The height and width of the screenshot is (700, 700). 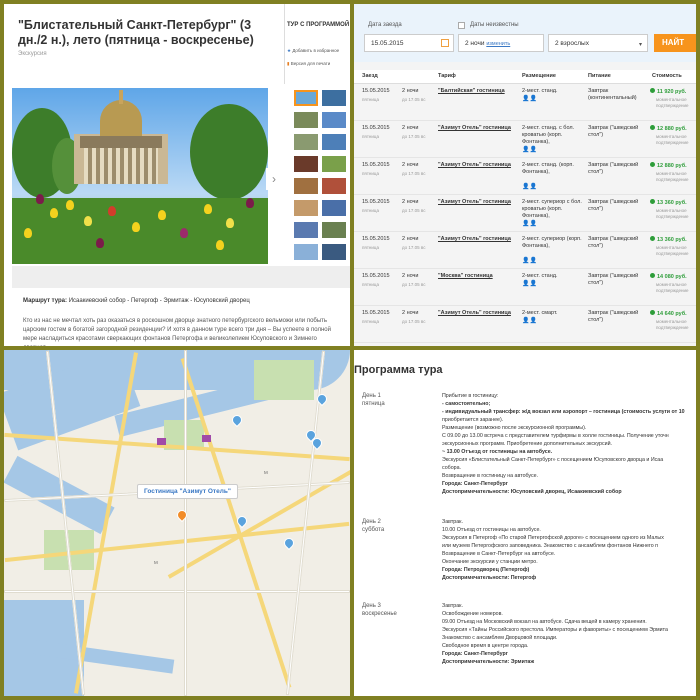 I want to click on price: 14 640 руб., so click(x=668, y=314).